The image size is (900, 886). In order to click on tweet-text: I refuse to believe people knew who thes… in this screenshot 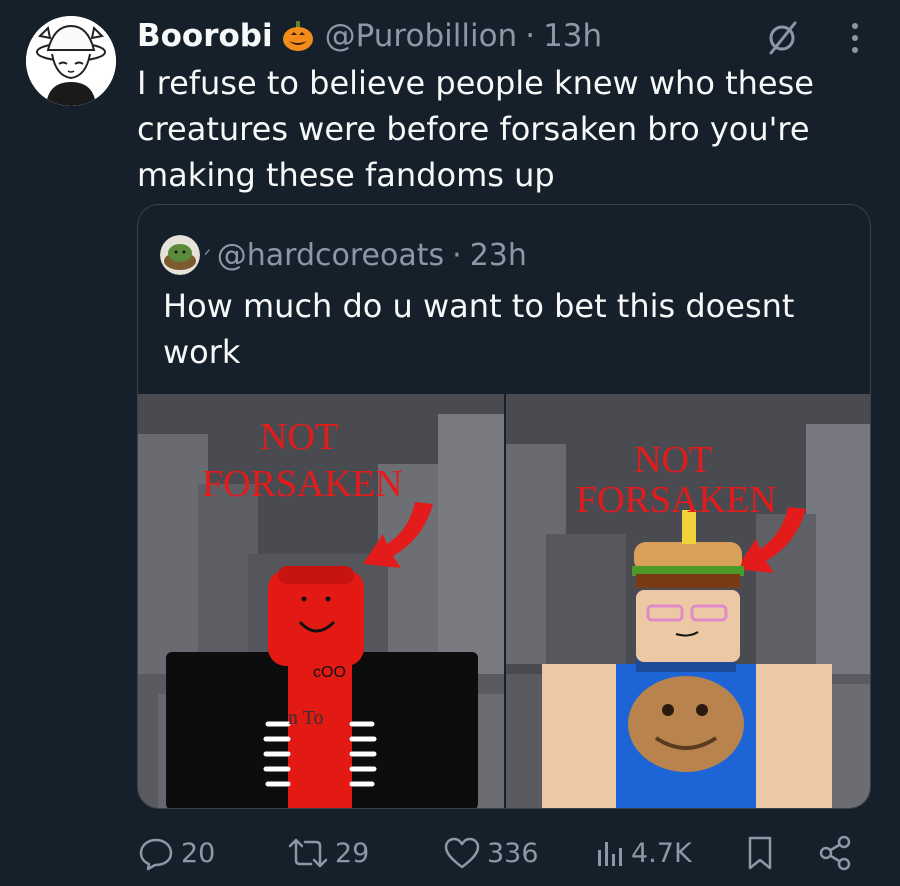, I will do `click(475, 129)`.